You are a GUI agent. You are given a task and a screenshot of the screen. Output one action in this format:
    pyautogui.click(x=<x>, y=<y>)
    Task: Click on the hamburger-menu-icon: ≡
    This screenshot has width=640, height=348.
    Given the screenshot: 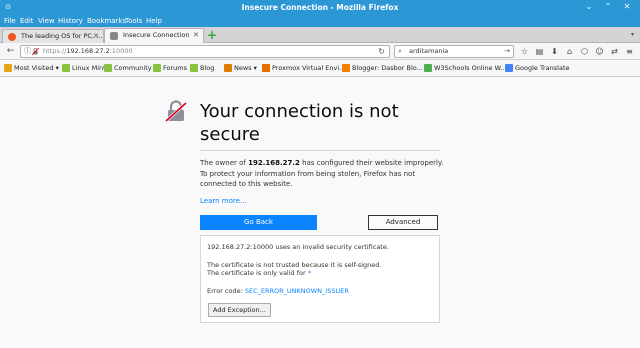 What is the action you would take?
    pyautogui.click(x=629, y=51)
    